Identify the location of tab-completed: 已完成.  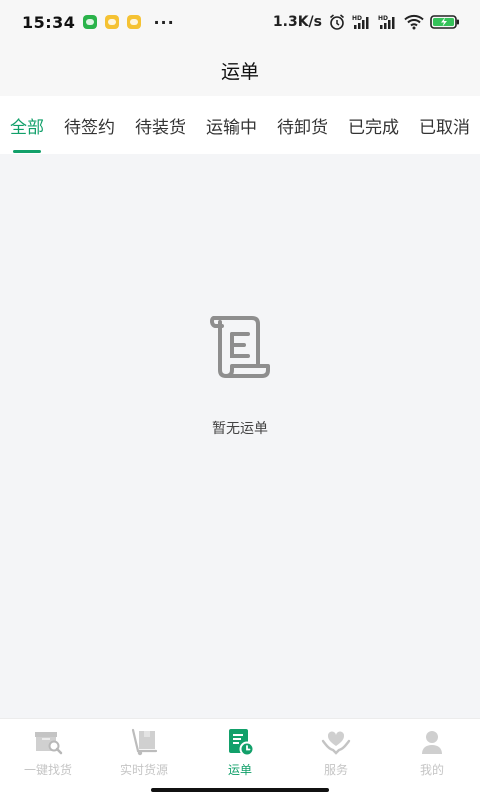
(373, 125).